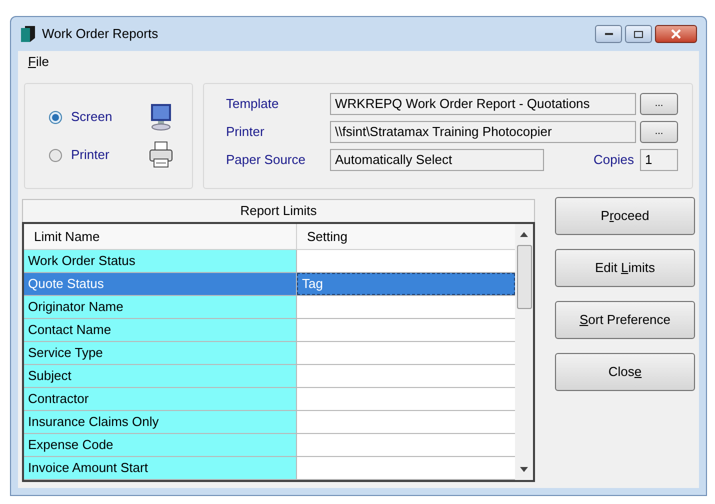 This screenshot has width=715, height=504. What do you see at coordinates (524, 469) in the screenshot?
I see `scroll-down-icon` at bounding box center [524, 469].